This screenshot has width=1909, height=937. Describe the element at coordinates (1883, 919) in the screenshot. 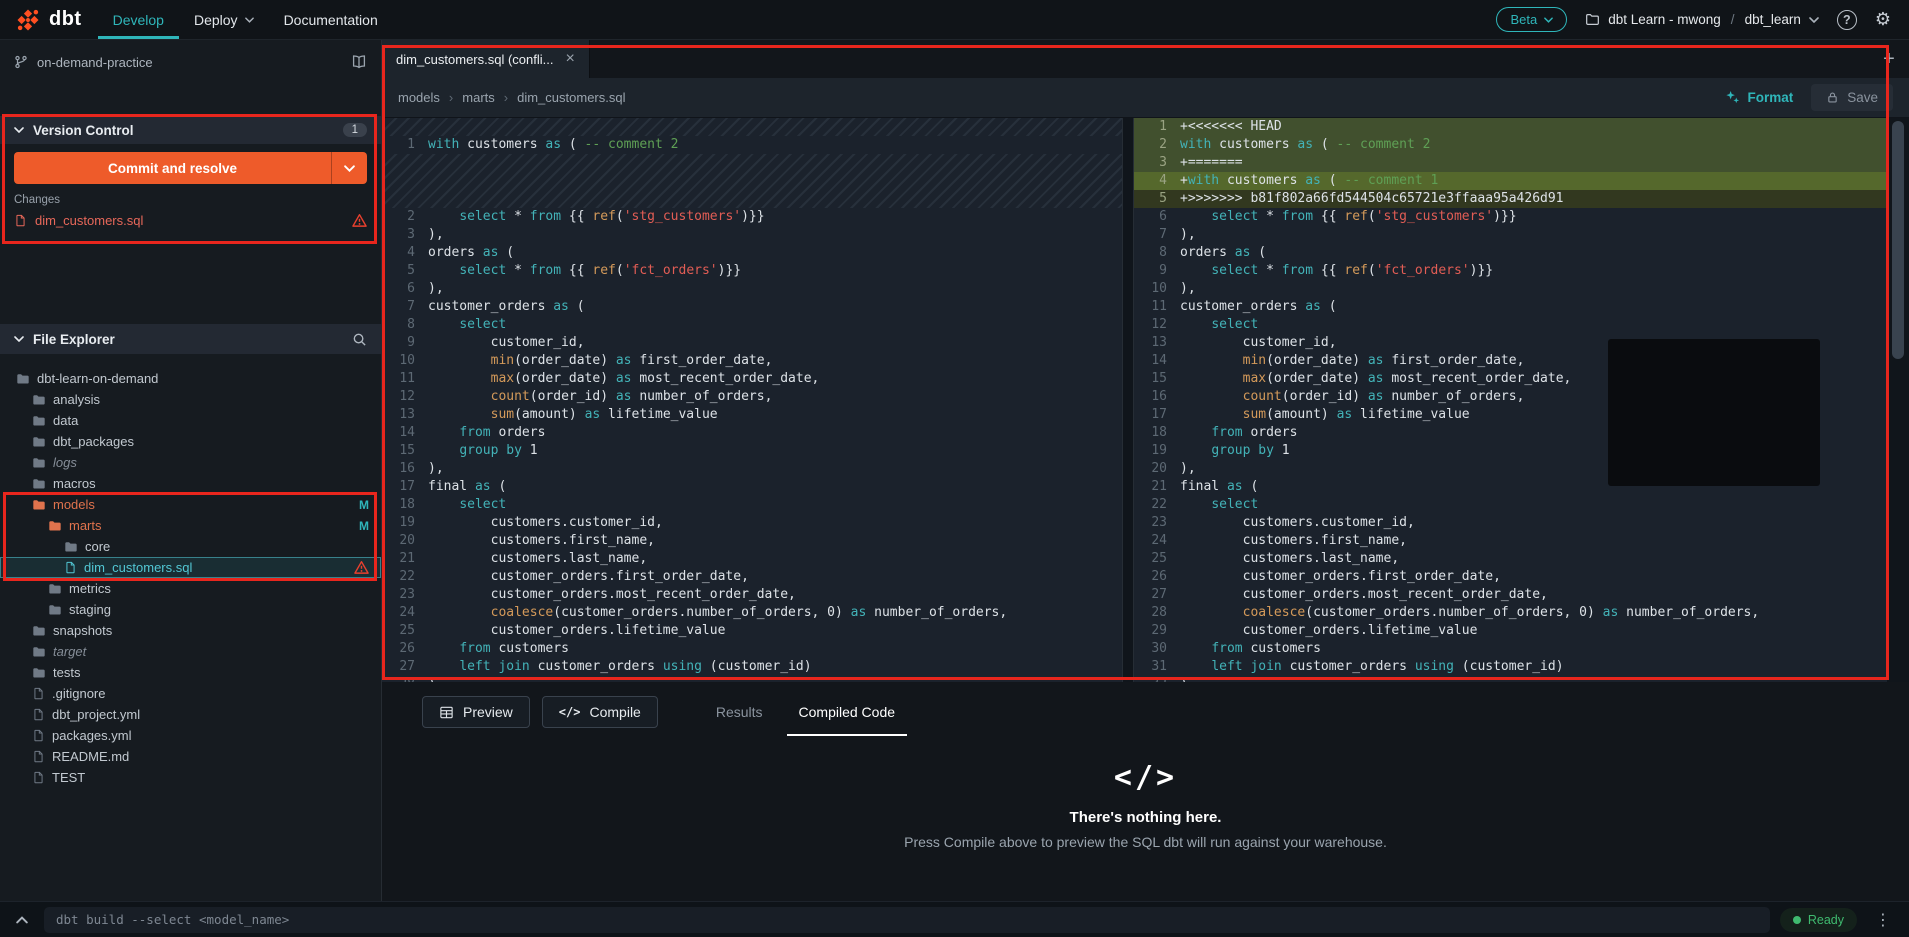

I see `kebab-menu-icon: ⋮` at that location.